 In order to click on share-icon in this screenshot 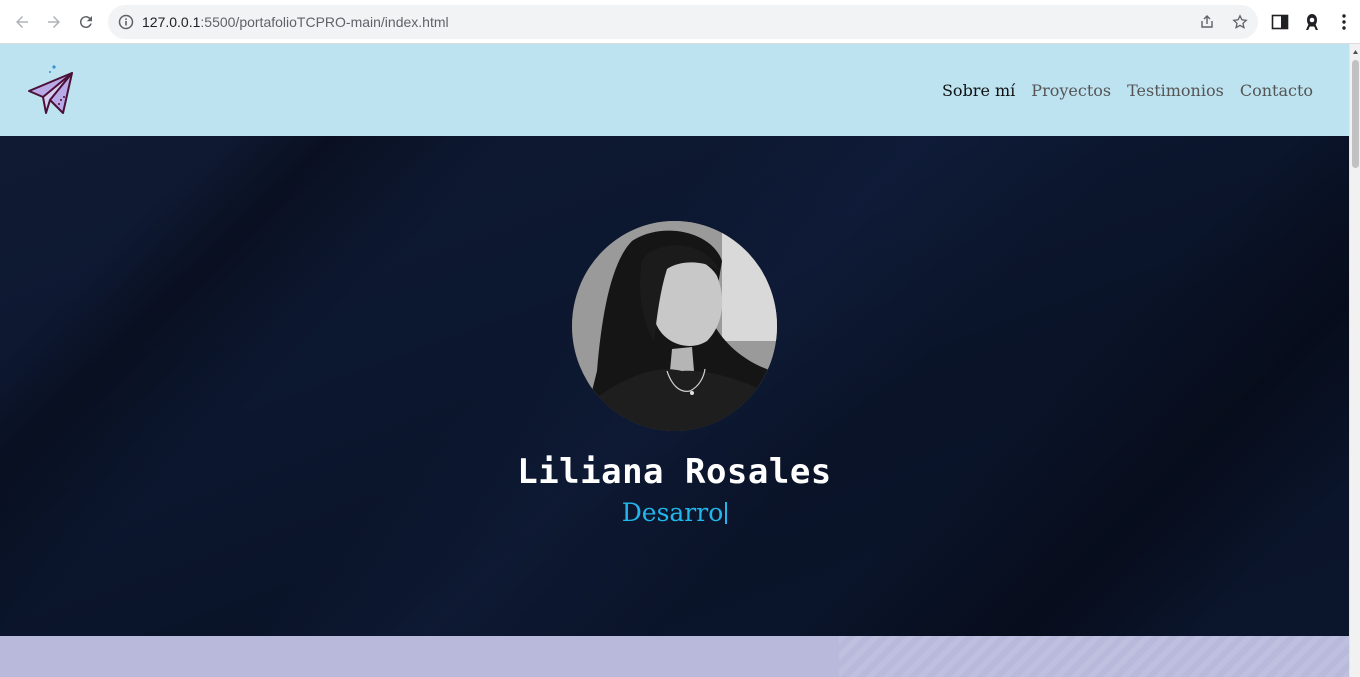, I will do `click(1207, 22)`.